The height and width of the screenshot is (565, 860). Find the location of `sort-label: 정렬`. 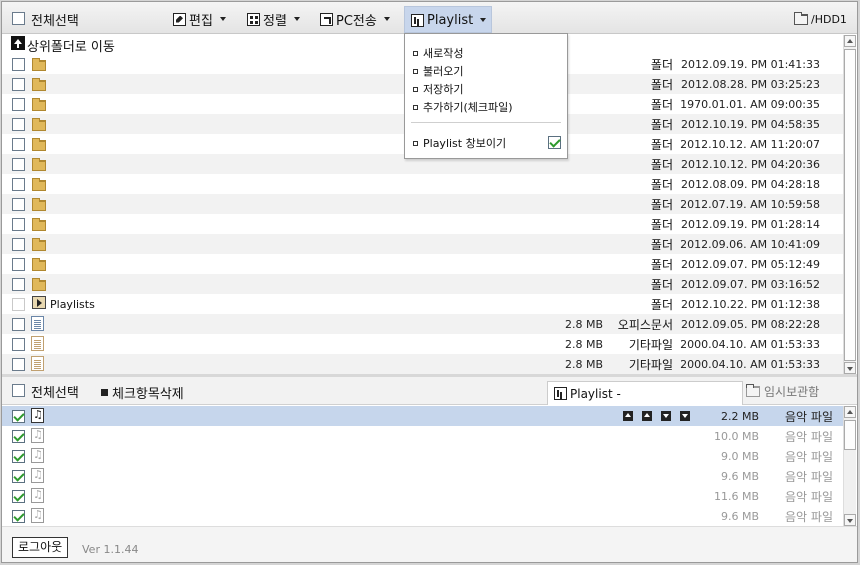

sort-label: 정렬 is located at coordinates (275, 21).